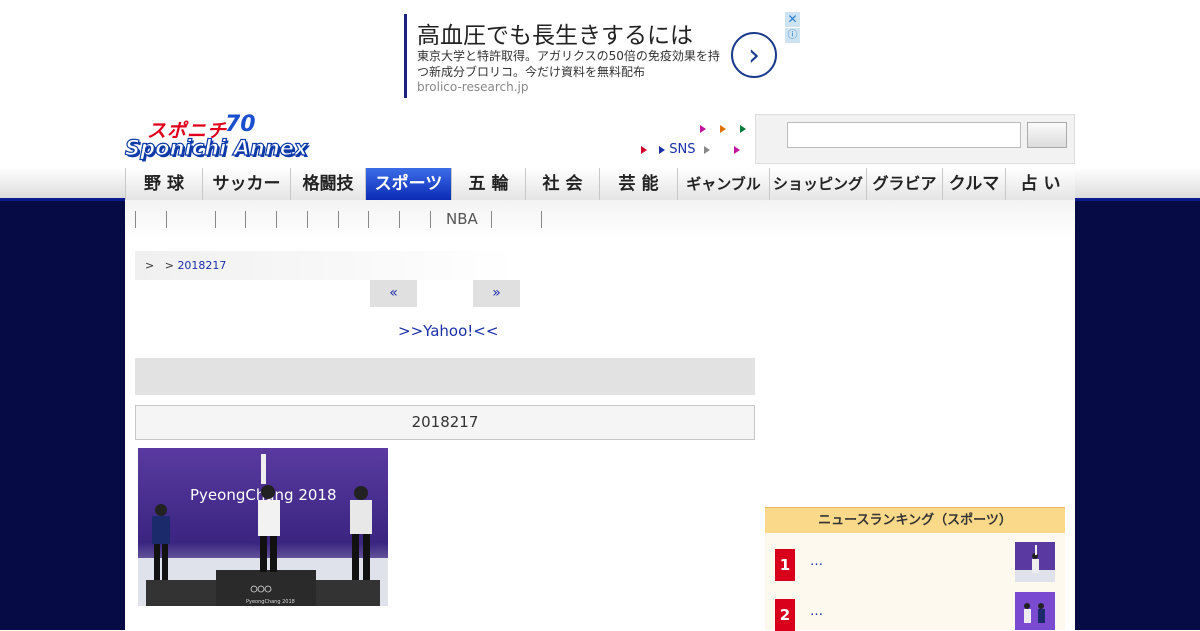 The width and height of the screenshot is (1200, 631). I want to click on ad-close-icon: ✕, so click(792, 19).